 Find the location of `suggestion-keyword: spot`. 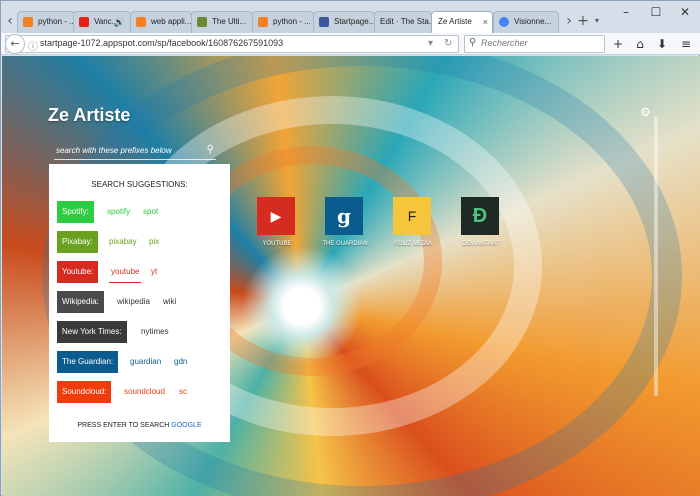

suggestion-keyword: spot is located at coordinates (150, 212).